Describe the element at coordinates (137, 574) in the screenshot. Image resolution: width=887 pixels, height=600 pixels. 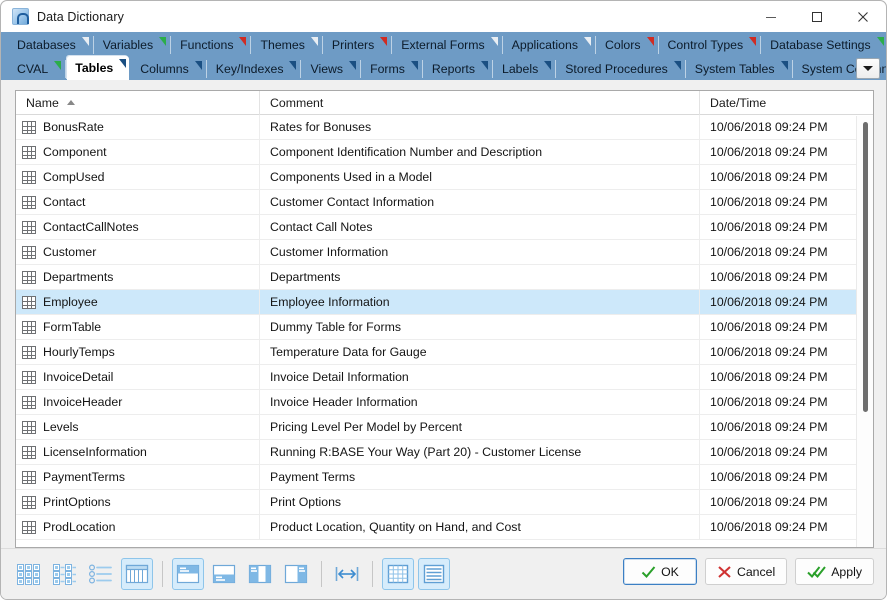
I see `grid-details-view-icon` at that location.